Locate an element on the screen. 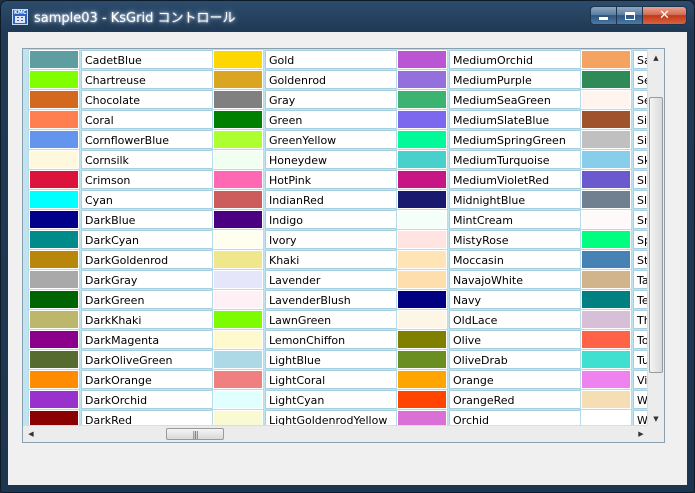 This screenshot has width=695, height=493. color-name-cell: Chocolate is located at coordinates (147, 99).